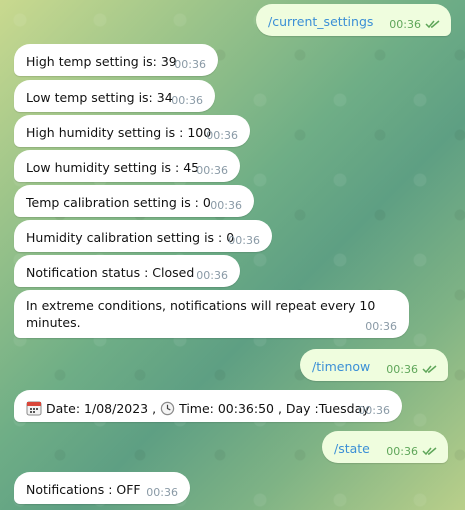  What do you see at coordinates (118, 202) in the screenshot?
I see `message-text: Temp calibration setting is : 0` at bounding box center [118, 202].